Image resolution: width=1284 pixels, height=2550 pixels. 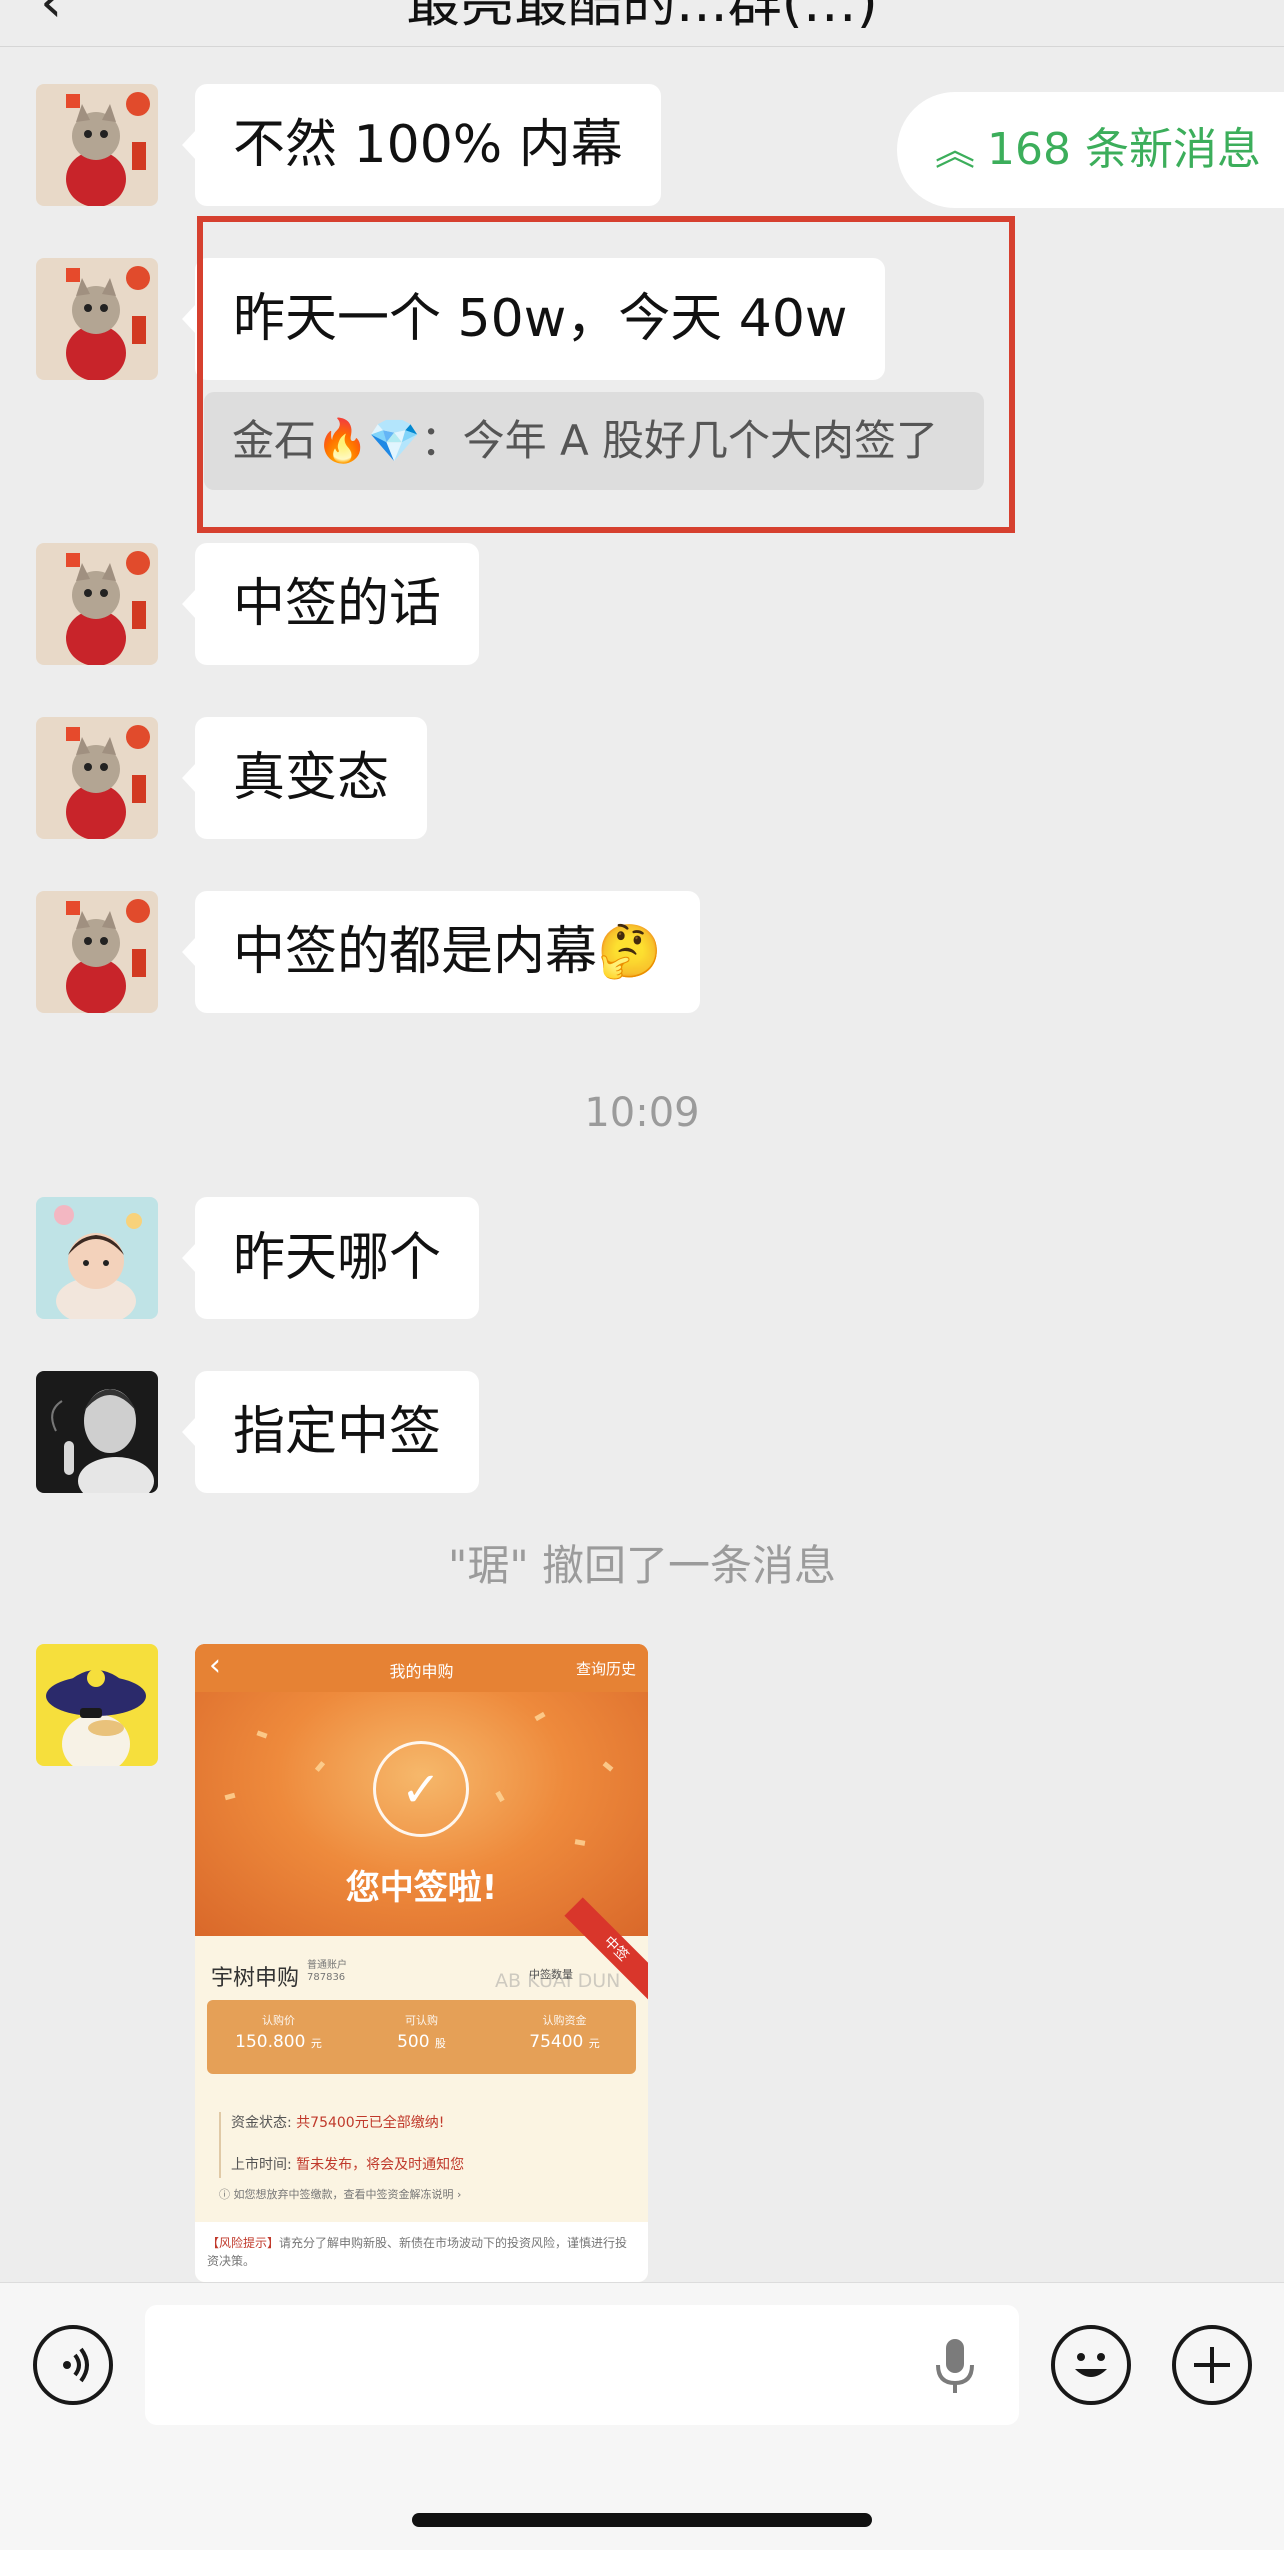 What do you see at coordinates (564, 2033) in the screenshot?
I see `stat-amount: 认购资金 75400 元` at bounding box center [564, 2033].